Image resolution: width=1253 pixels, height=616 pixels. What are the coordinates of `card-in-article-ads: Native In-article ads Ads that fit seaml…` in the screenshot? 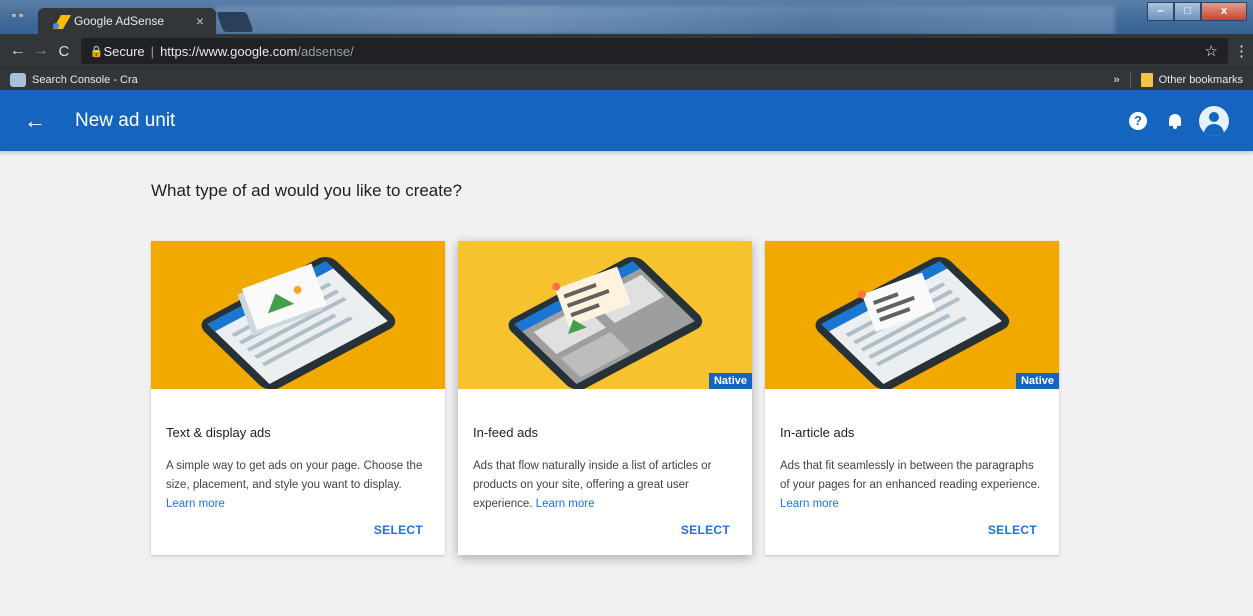 It's located at (912, 398).